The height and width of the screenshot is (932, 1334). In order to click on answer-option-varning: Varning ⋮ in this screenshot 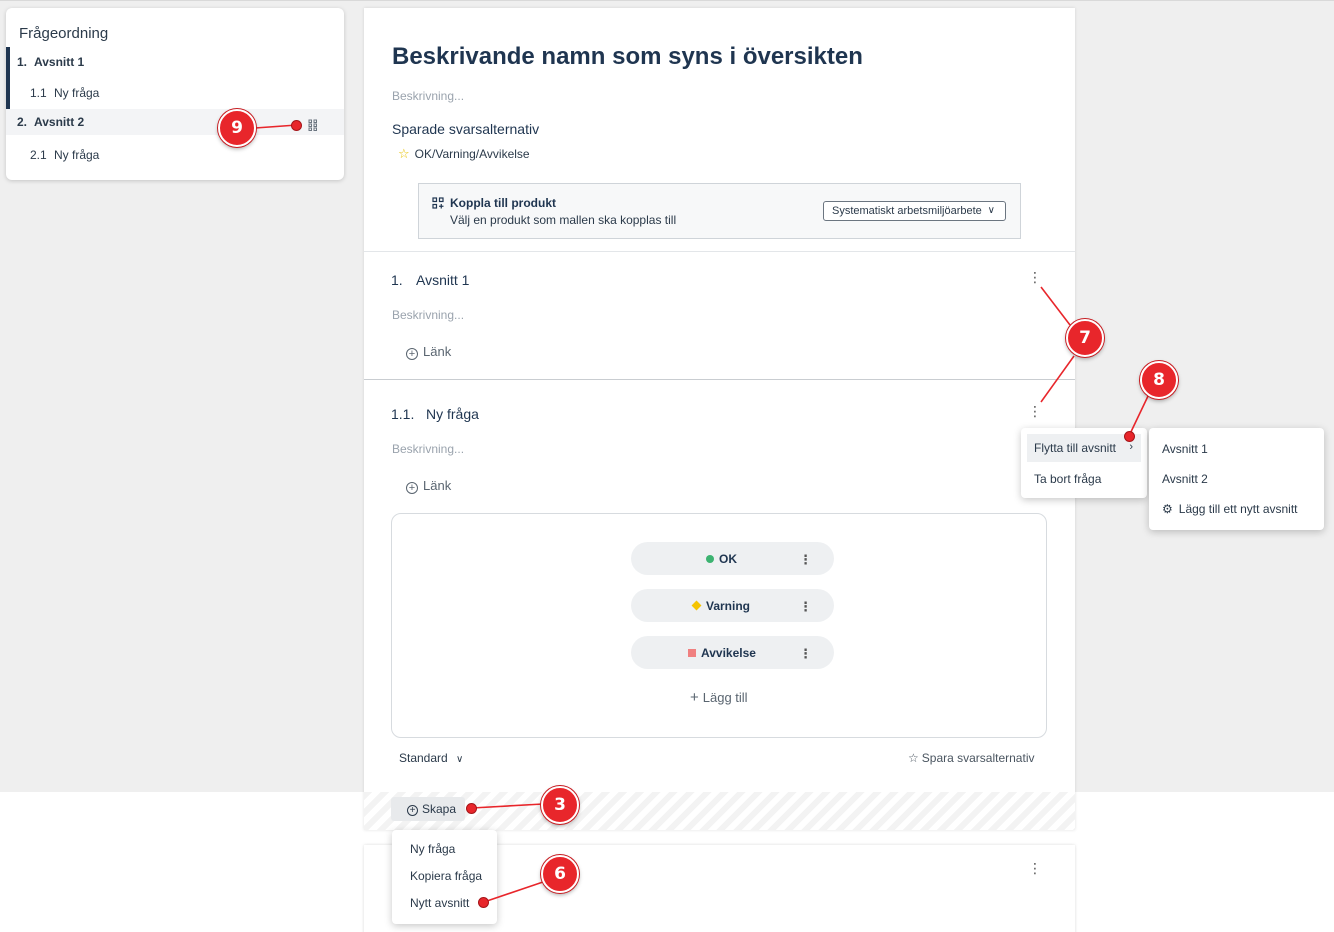, I will do `click(732, 605)`.